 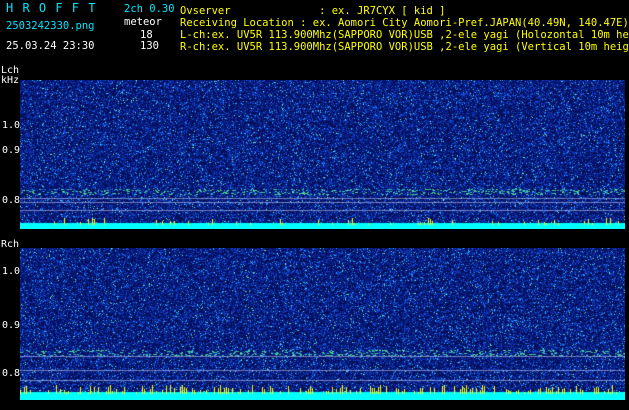 What do you see at coordinates (10, 80) in the screenshot?
I see `frequency-unit-label: kHz` at bounding box center [10, 80].